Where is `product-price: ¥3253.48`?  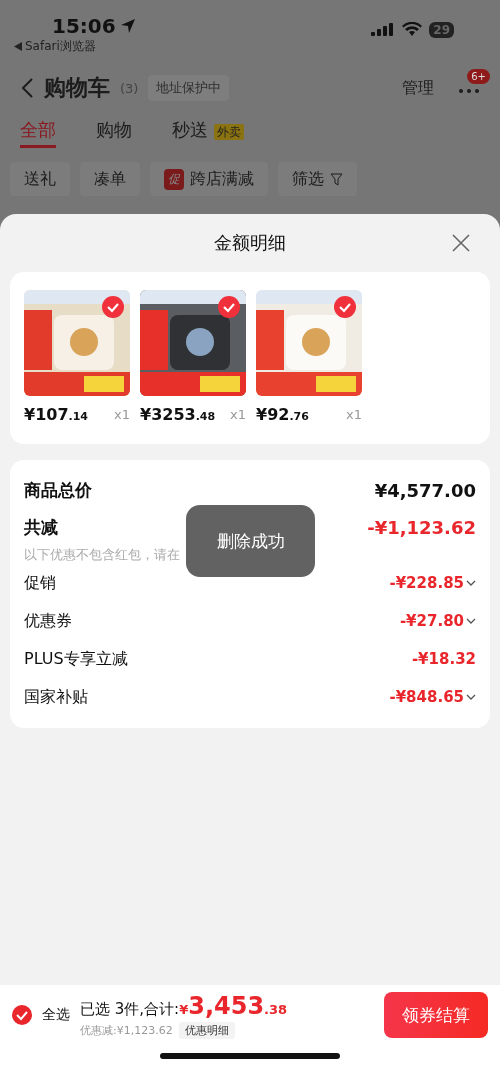 product-price: ¥3253.48 is located at coordinates (178, 414).